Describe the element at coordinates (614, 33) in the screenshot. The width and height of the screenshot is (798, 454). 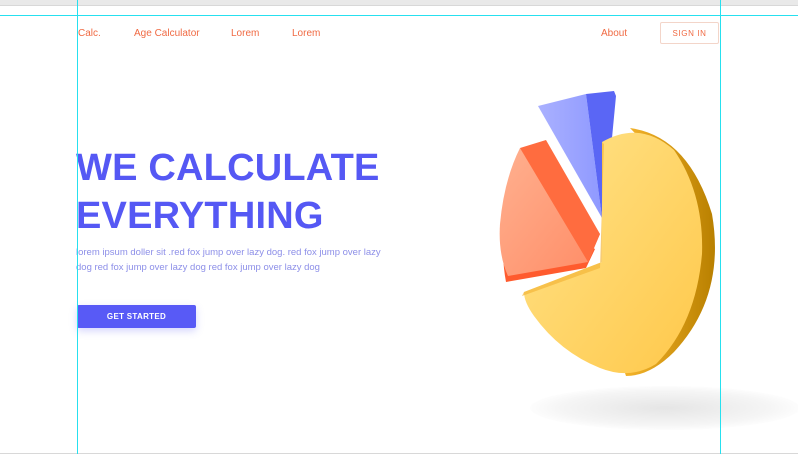
I see `nav-link-about: About` at that location.